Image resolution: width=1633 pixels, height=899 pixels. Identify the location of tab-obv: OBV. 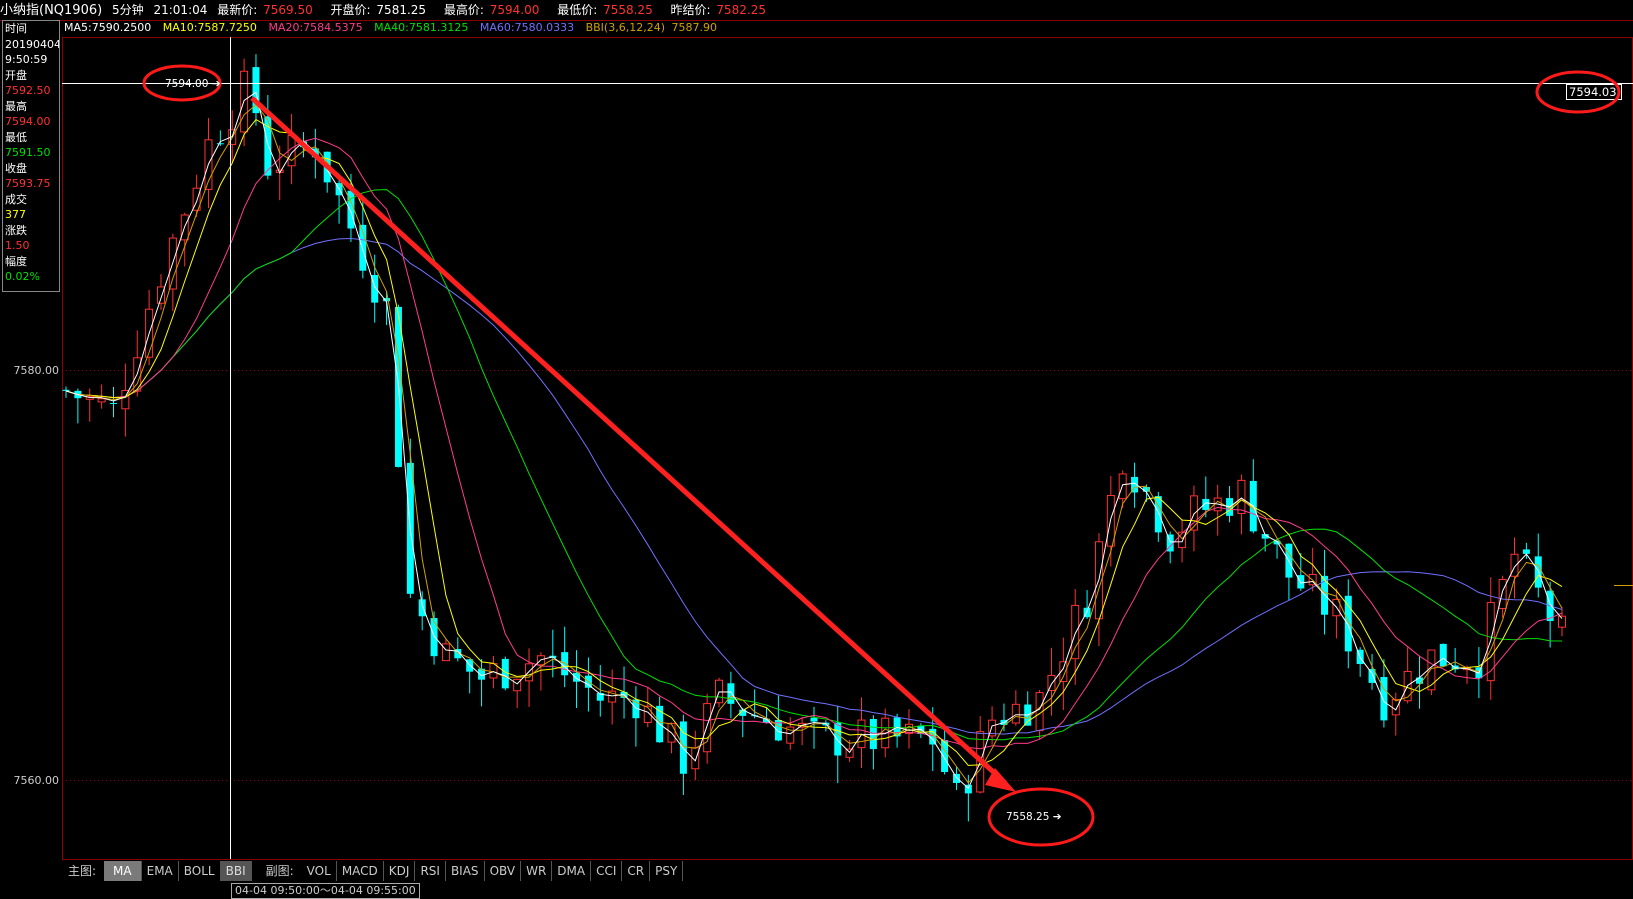
(503, 870).